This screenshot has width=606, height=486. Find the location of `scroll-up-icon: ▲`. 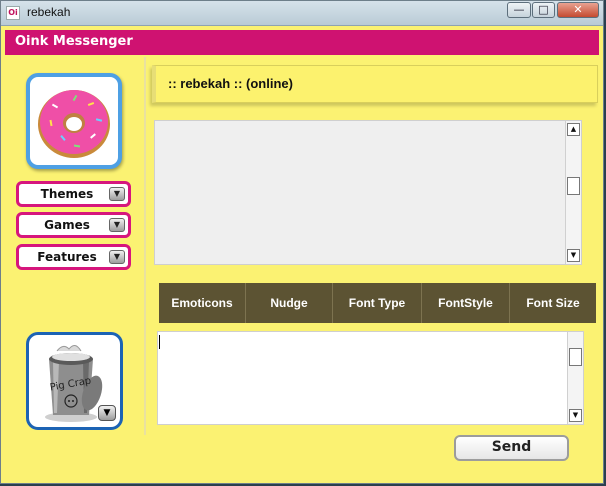

scroll-up-icon: ▲ is located at coordinates (573, 129).